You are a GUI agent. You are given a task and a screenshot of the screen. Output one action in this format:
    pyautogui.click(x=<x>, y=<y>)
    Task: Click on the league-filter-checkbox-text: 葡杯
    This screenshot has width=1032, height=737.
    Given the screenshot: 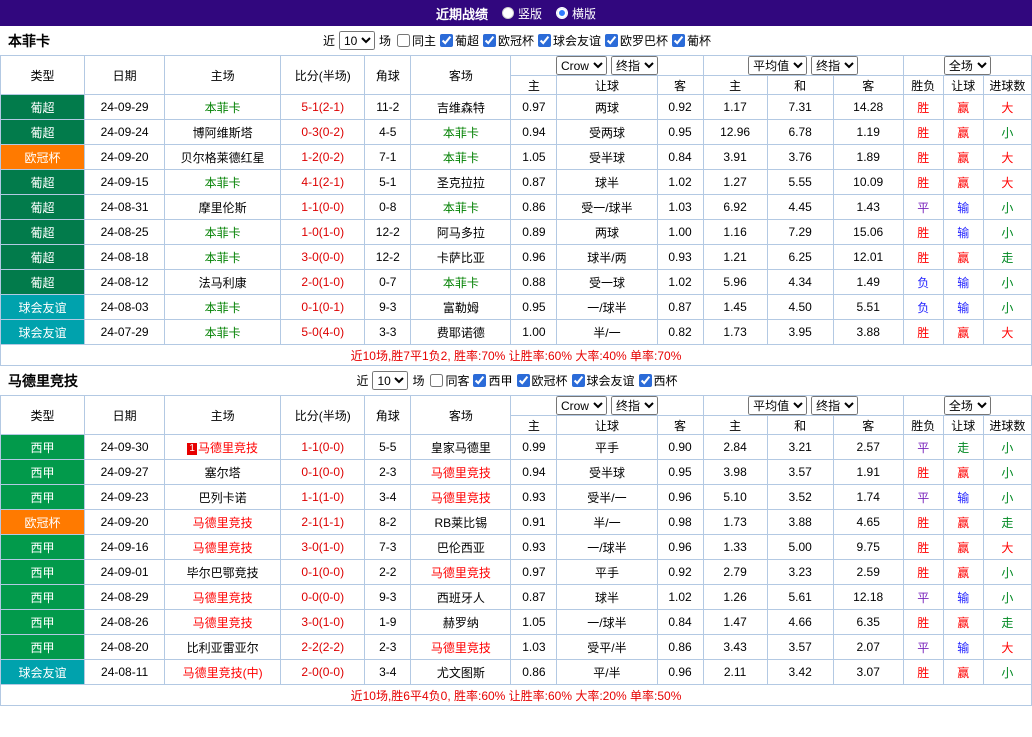 What is the action you would take?
    pyautogui.click(x=699, y=41)
    